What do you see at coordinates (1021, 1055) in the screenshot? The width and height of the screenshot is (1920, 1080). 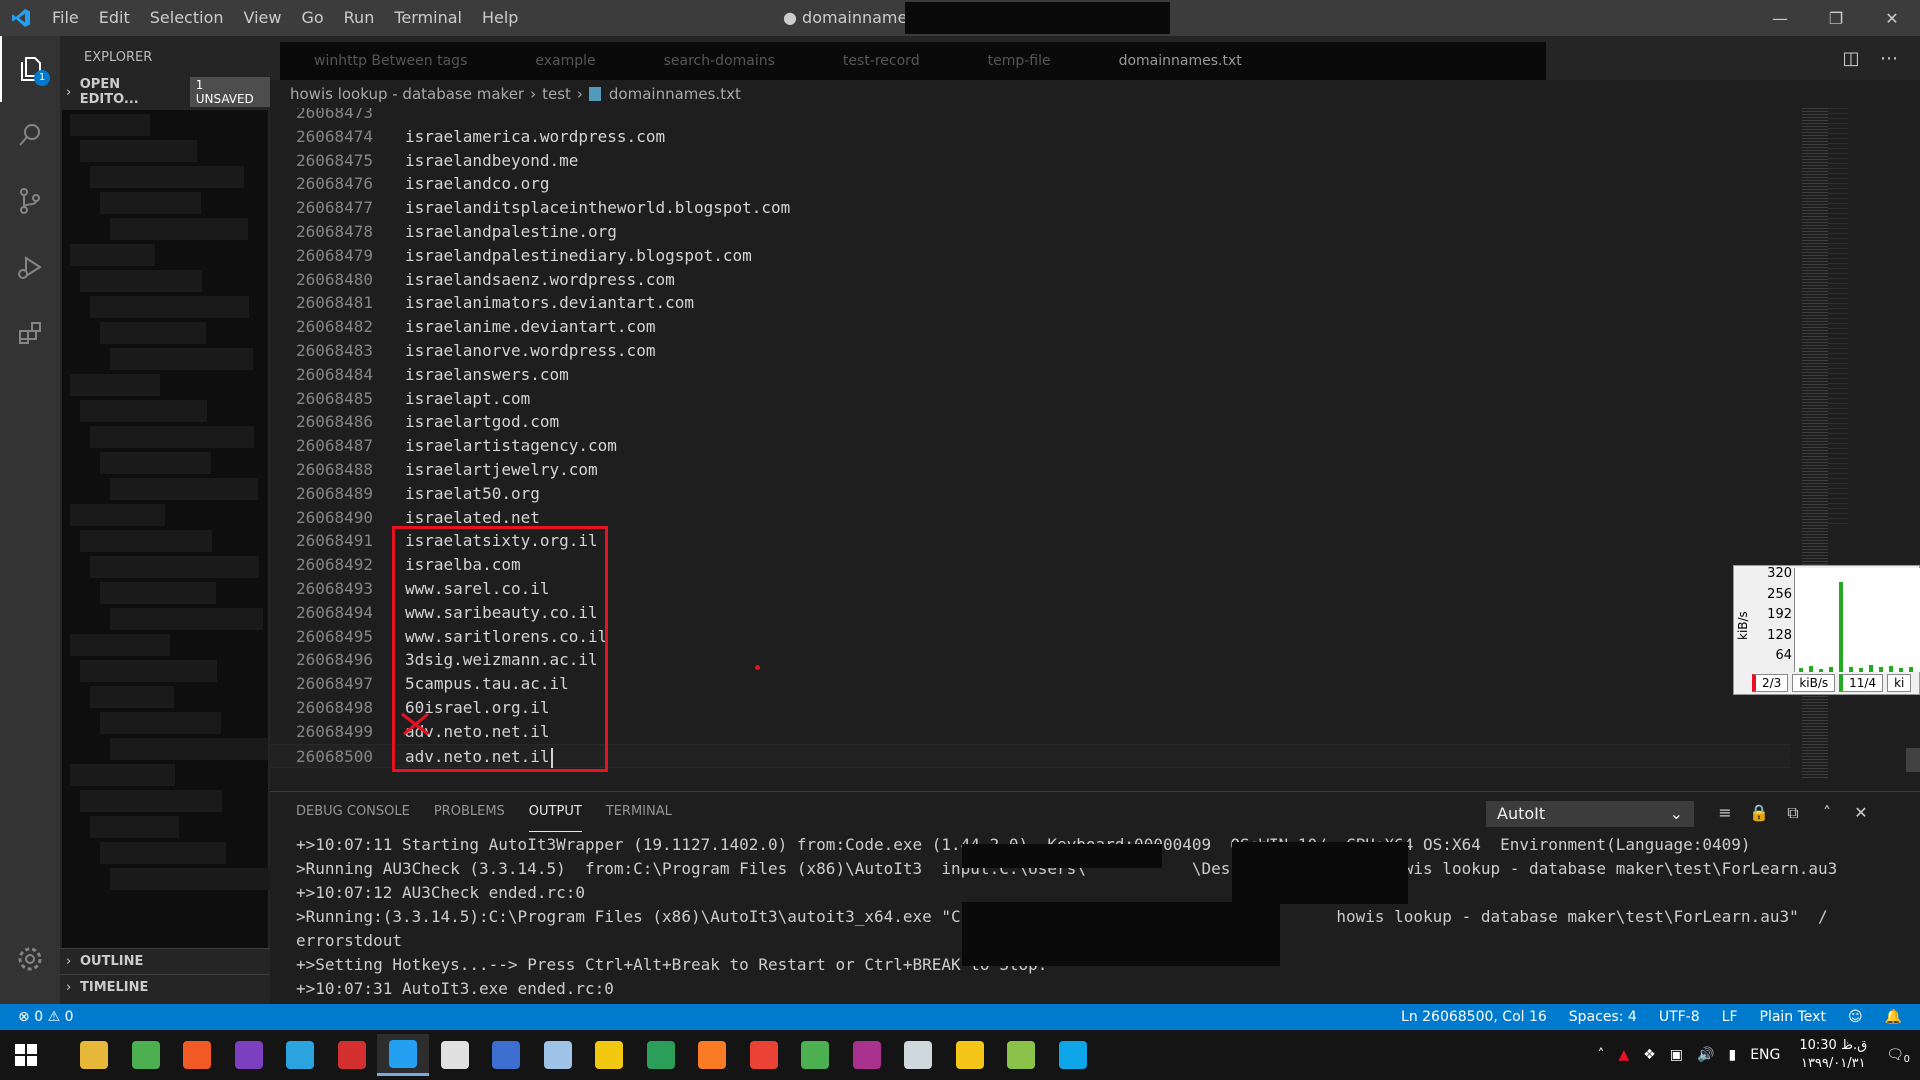 I see `taskbar-app-app-notepad` at bounding box center [1021, 1055].